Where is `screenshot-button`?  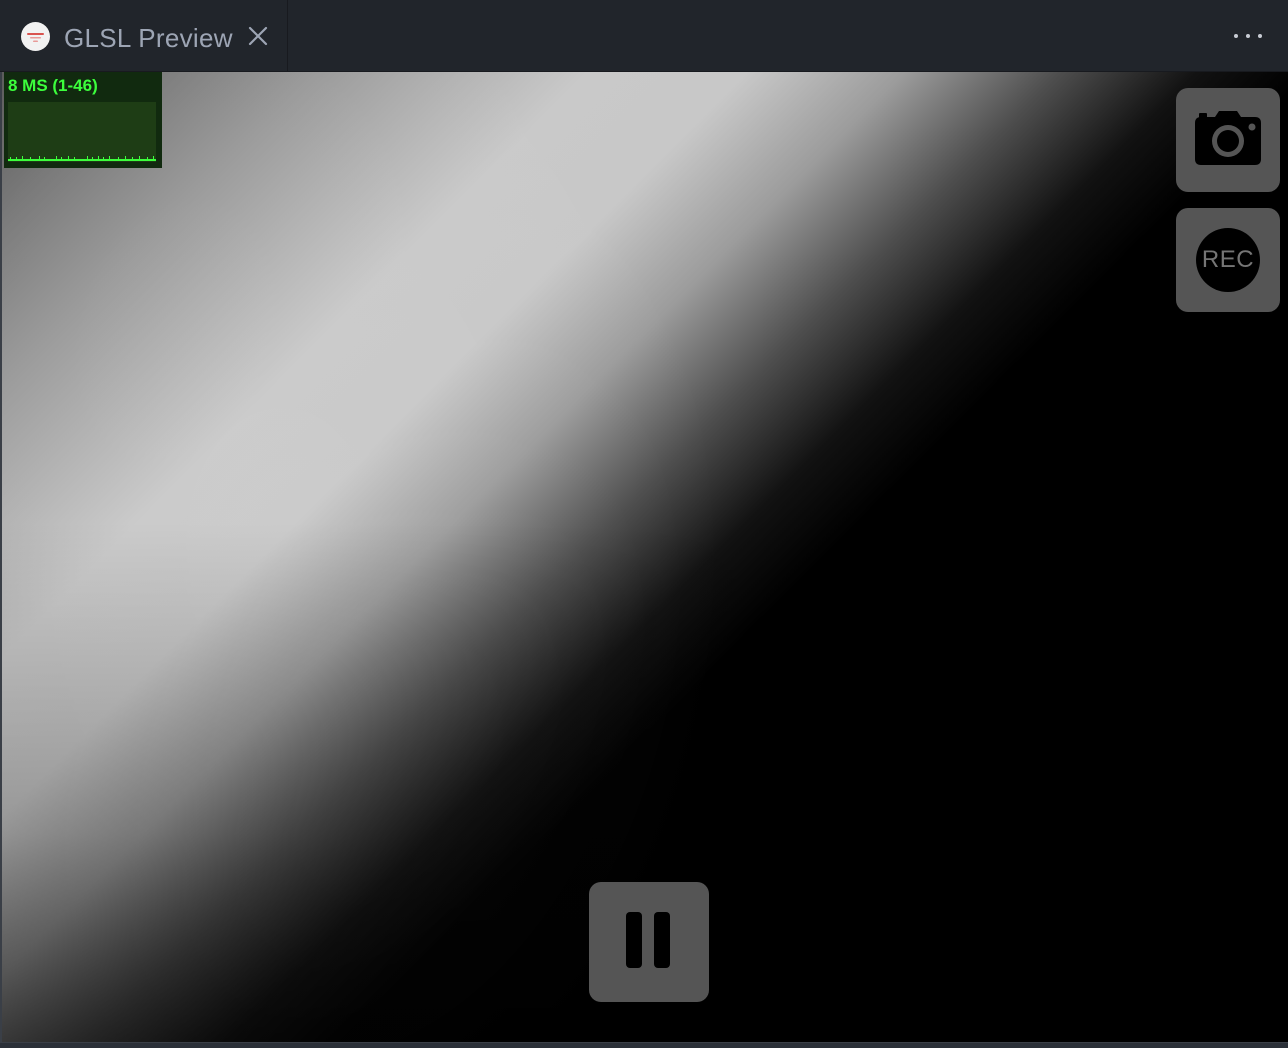
screenshot-button is located at coordinates (1228, 140).